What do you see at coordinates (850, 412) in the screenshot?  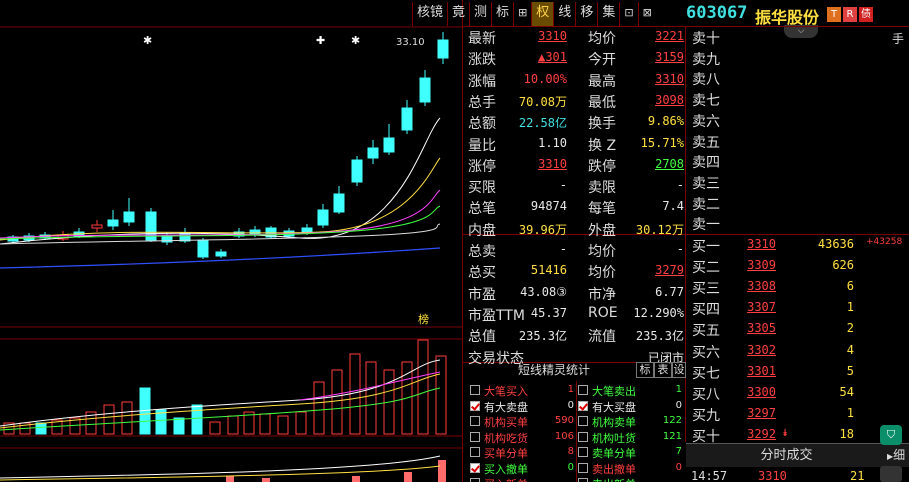 I see `buy-volume: 1` at bounding box center [850, 412].